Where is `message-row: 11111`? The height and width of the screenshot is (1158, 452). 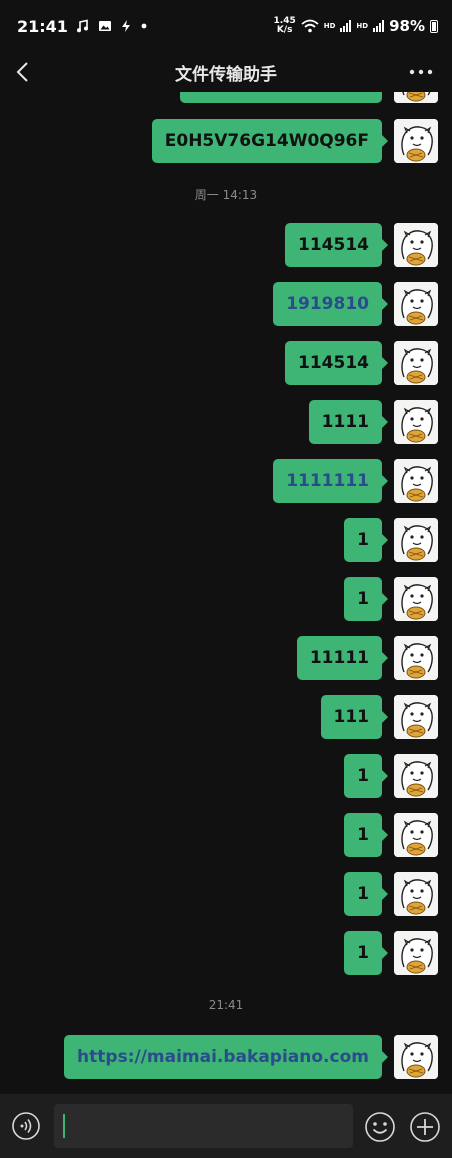
message-row: 11111 is located at coordinates (367, 658).